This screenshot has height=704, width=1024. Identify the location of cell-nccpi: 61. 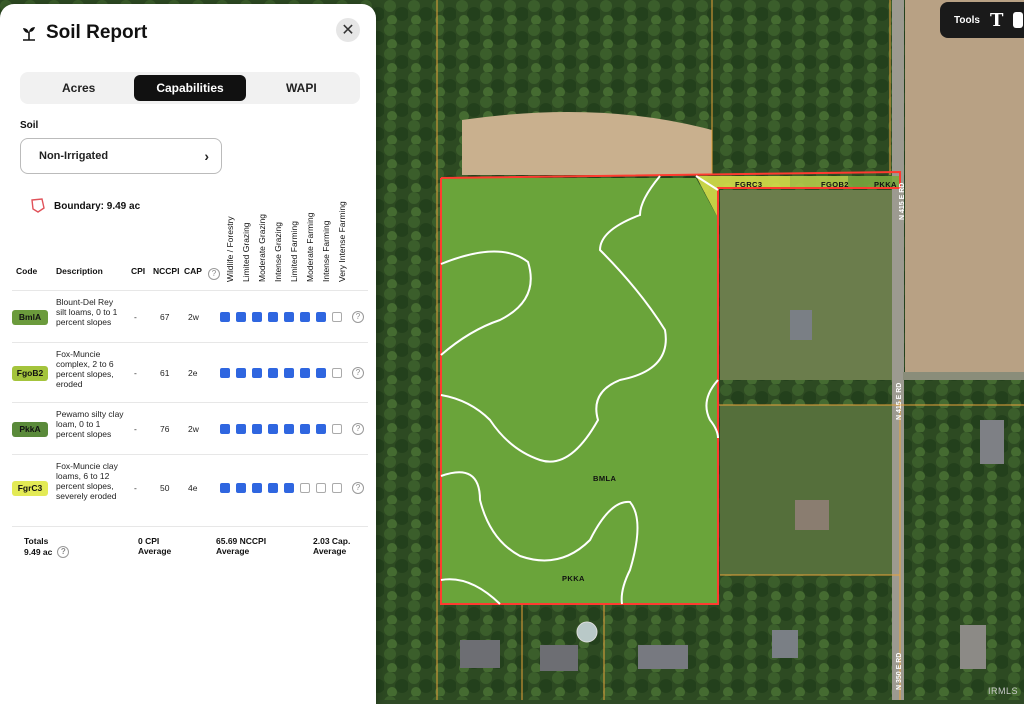
(165, 373).